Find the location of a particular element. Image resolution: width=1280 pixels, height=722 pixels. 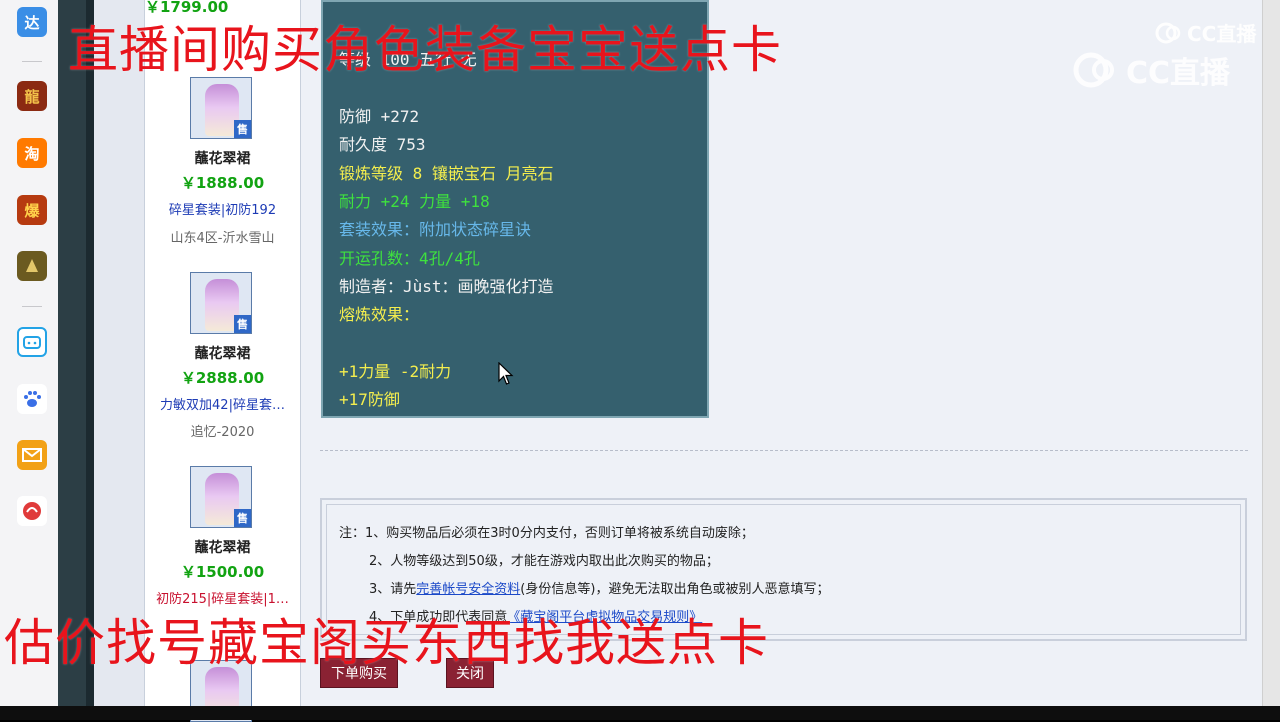

tooltip-forge: 锻炼等级 8 镶嵌宝石 月亮石 is located at coordinates (446, 173).